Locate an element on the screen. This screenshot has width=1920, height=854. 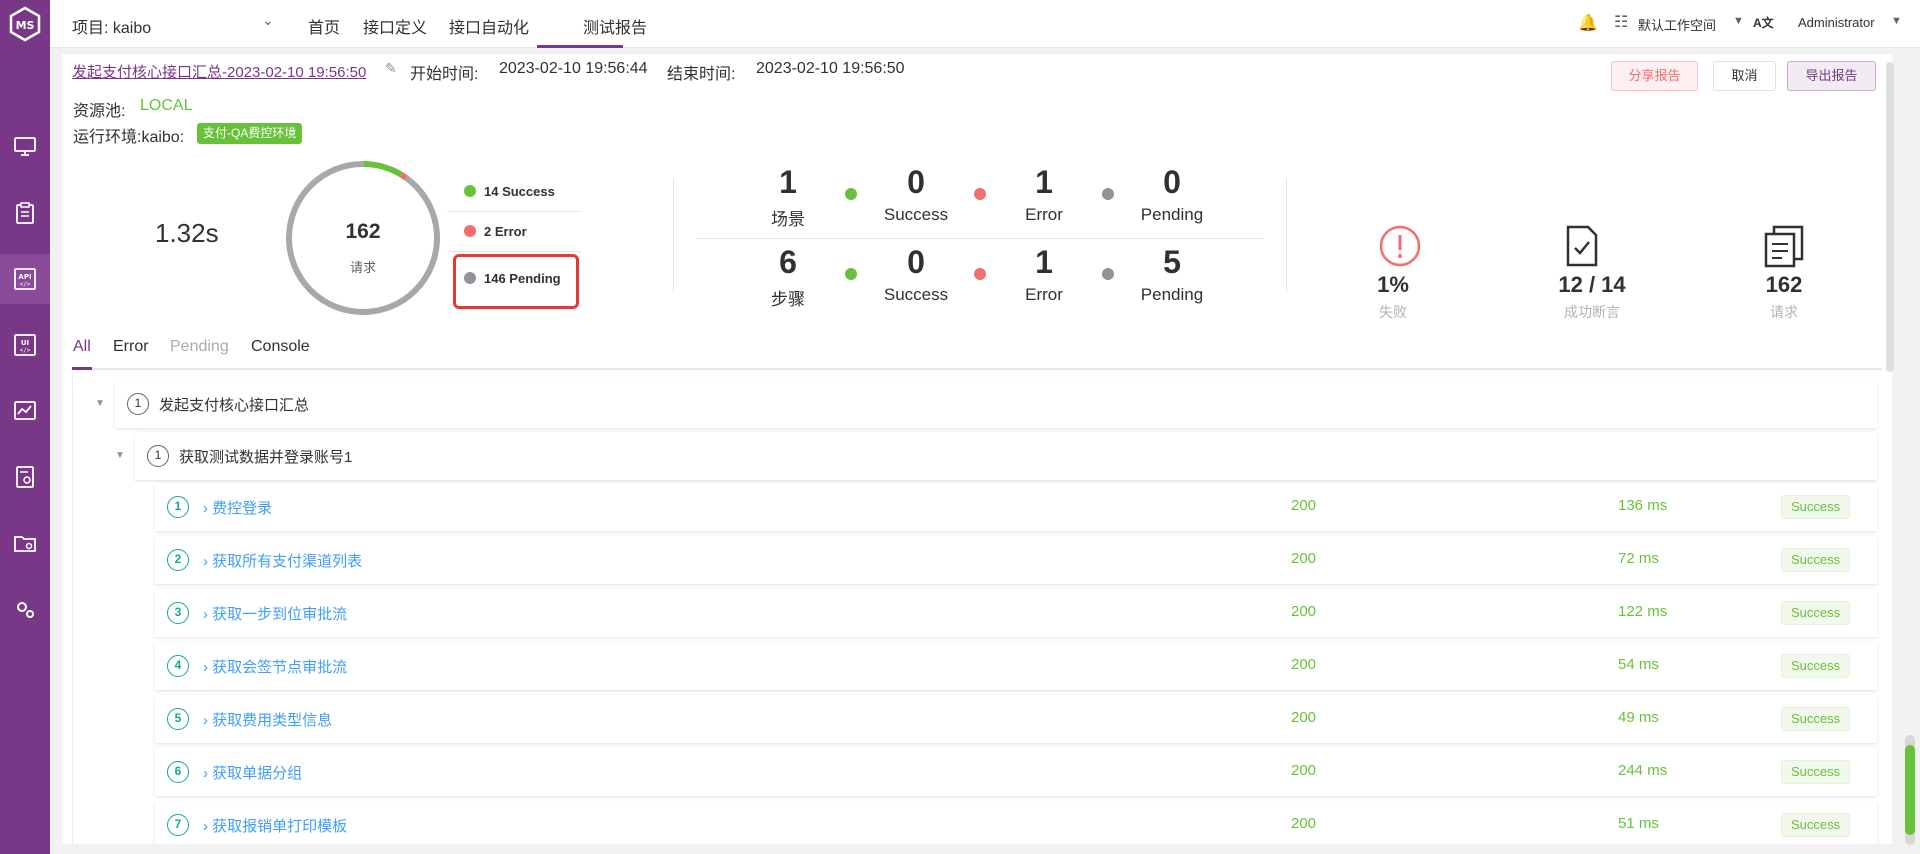
chevron-down-icon: ⌄ is located at coordinates (268, 20).